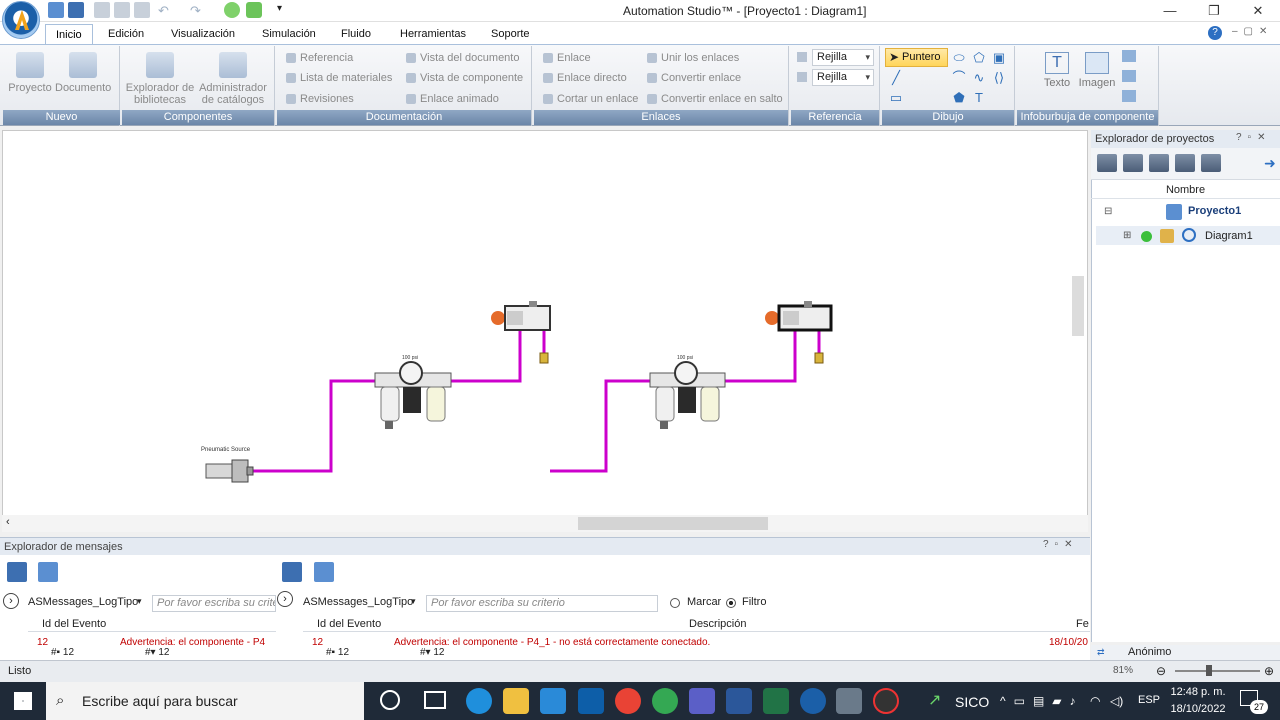  I want to click on automation-studio-logo-icon, so click(21, 20).